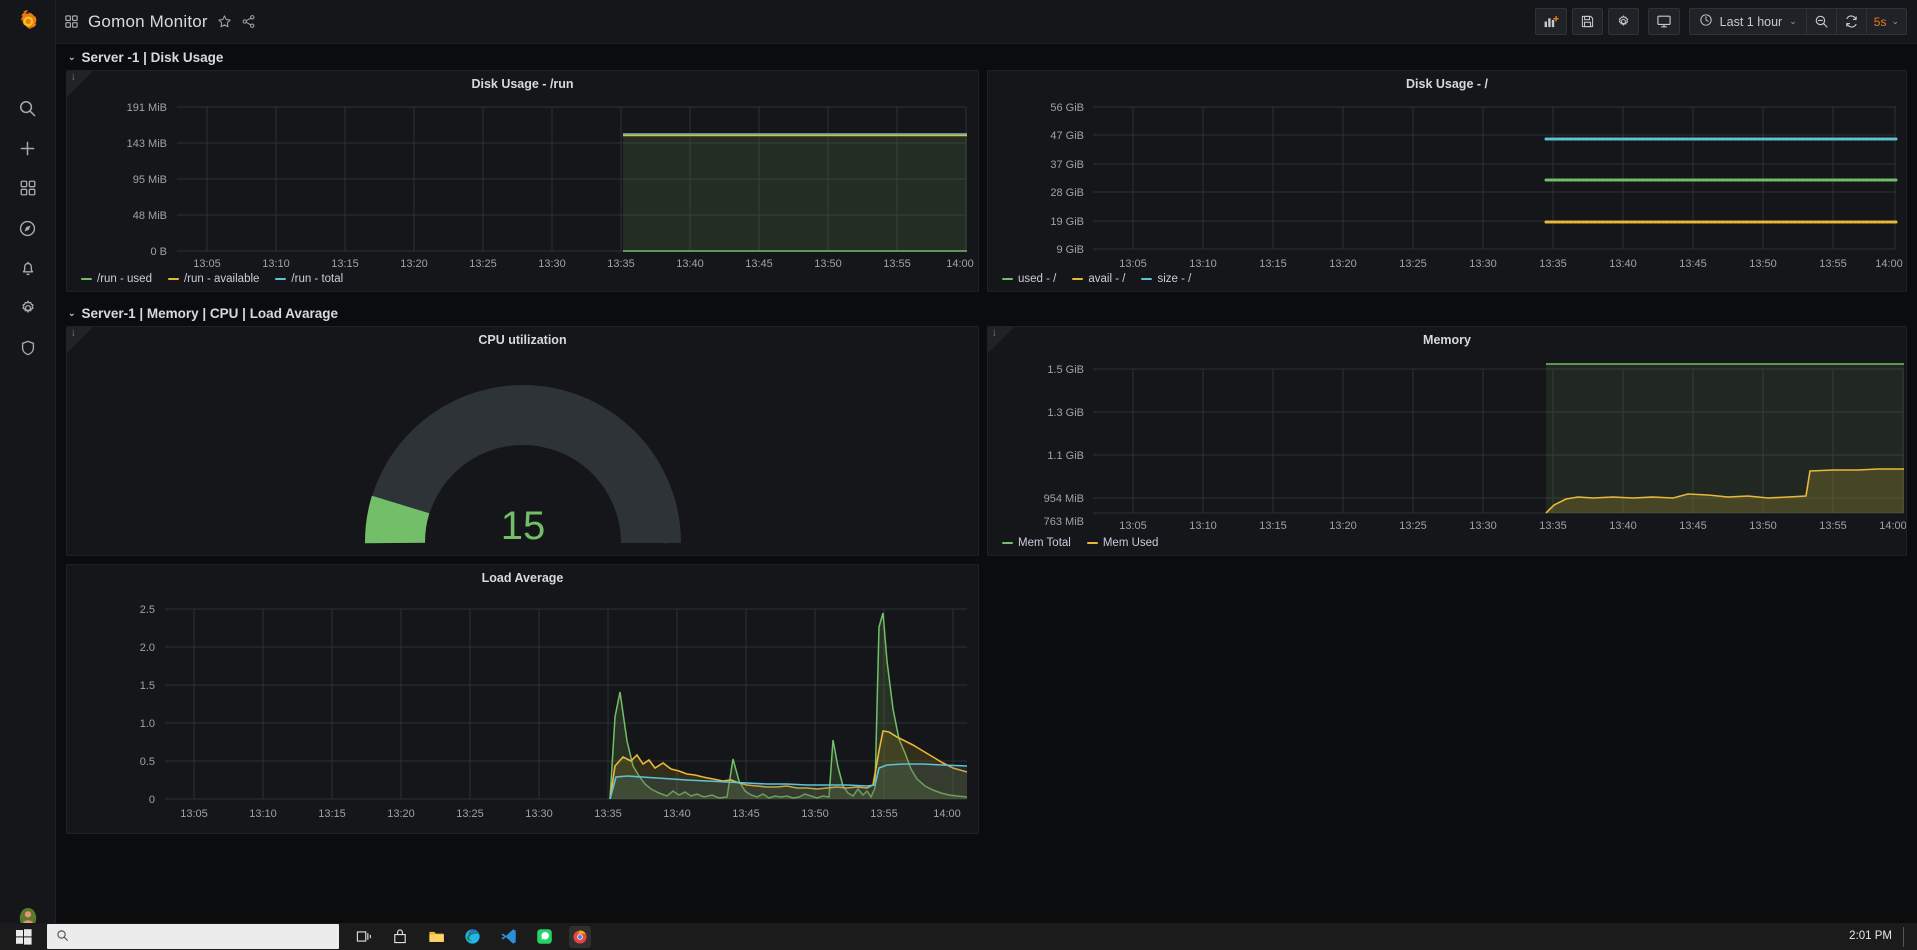 This screenshot has width=1917, height=950. I want to click on taskbar-search-input, so click(193, 936).